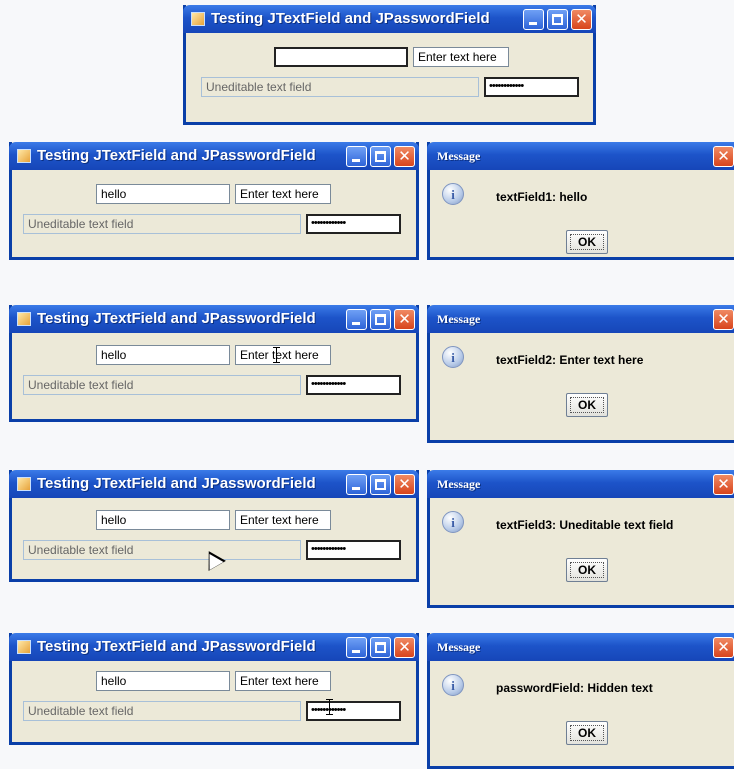 The image size is (734, 769). I want to click on message-text: textField1: hello, so click(542, 197).